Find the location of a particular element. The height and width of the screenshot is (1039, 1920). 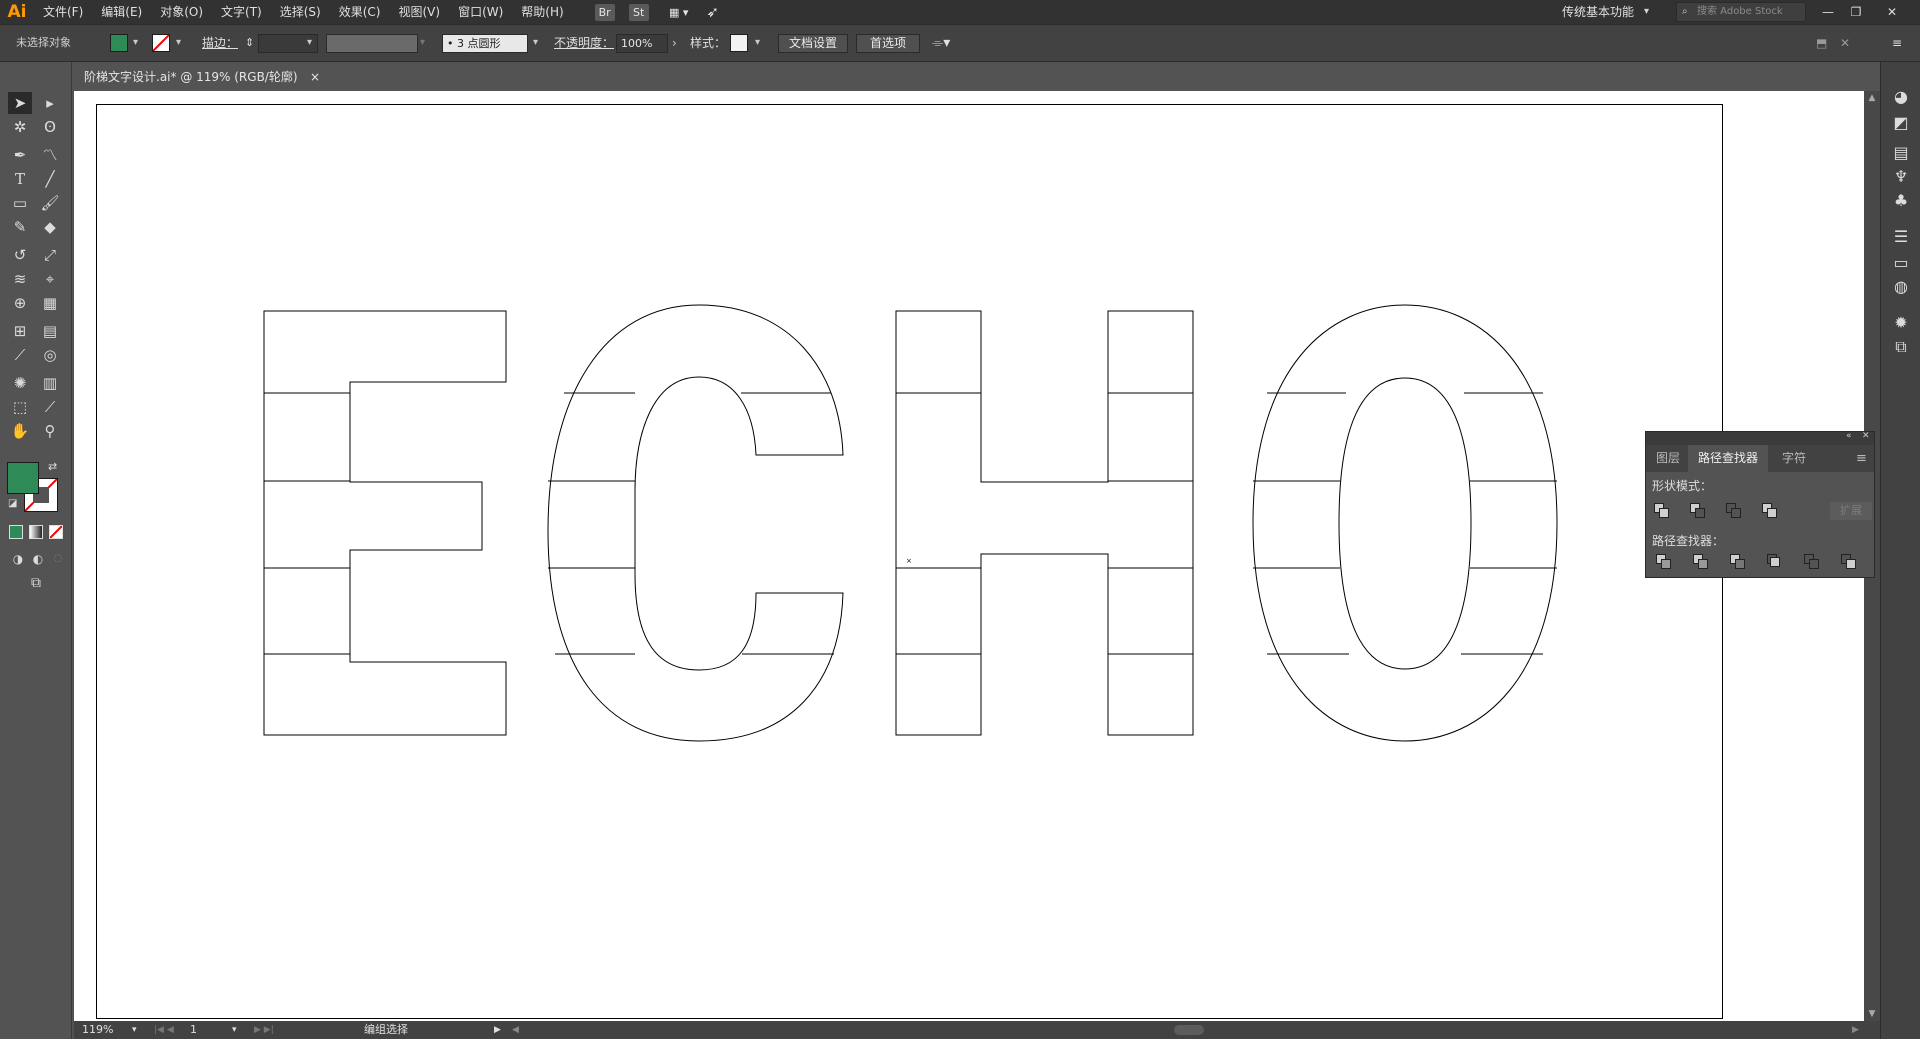

panel-close-icon: ✕ is located at coordinates (1845, 43).